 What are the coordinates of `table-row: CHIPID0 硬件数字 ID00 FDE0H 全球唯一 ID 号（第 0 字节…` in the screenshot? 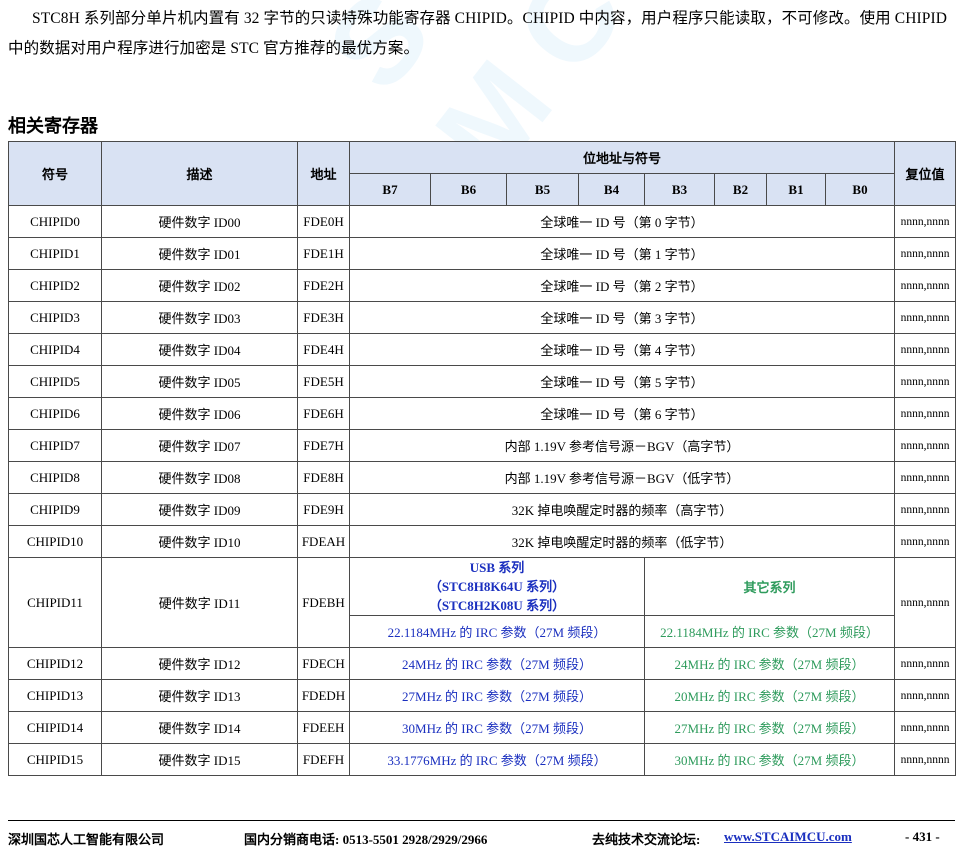 It's located at (482, 221).